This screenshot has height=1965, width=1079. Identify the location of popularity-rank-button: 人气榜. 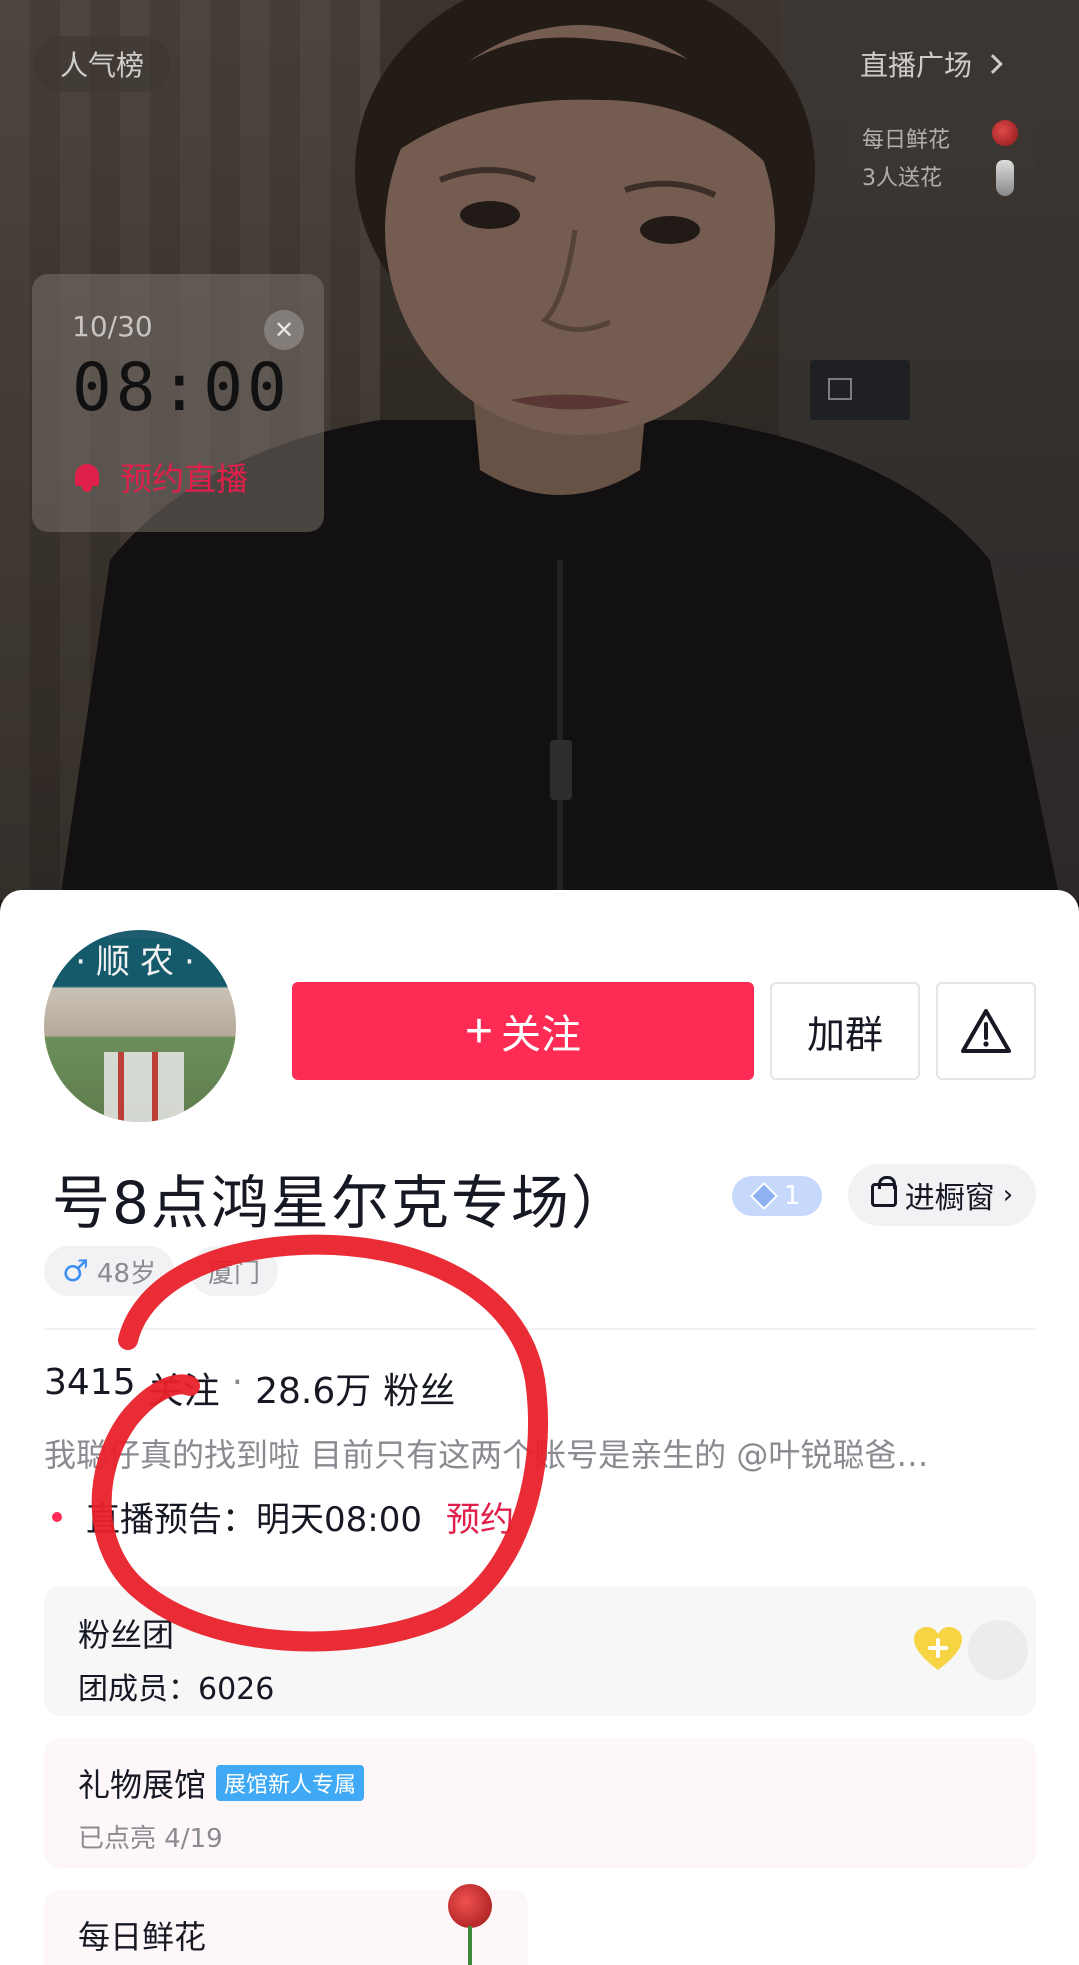
(102, 64).